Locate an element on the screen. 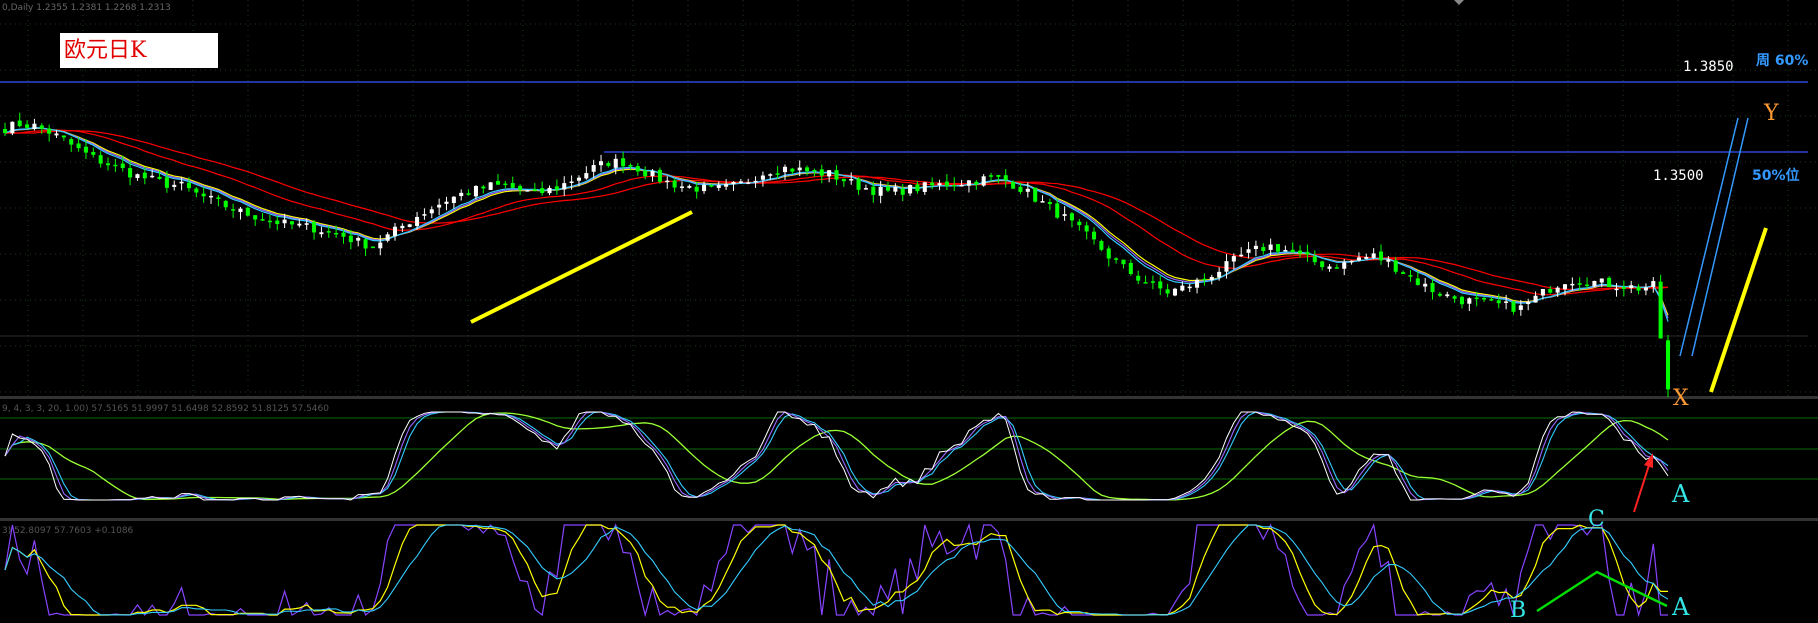 The height and width of the screenshot is (623, 1818). level-price-1: 1.3850 is located at coordinates (1708, 67).